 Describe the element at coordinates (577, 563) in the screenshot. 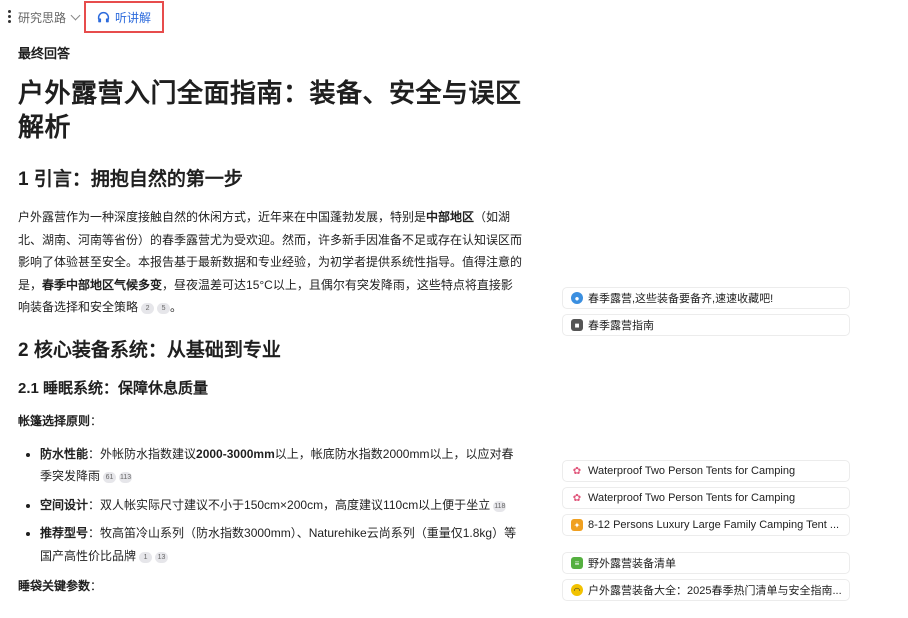

I see `list-app-icon: ≡` at that location.